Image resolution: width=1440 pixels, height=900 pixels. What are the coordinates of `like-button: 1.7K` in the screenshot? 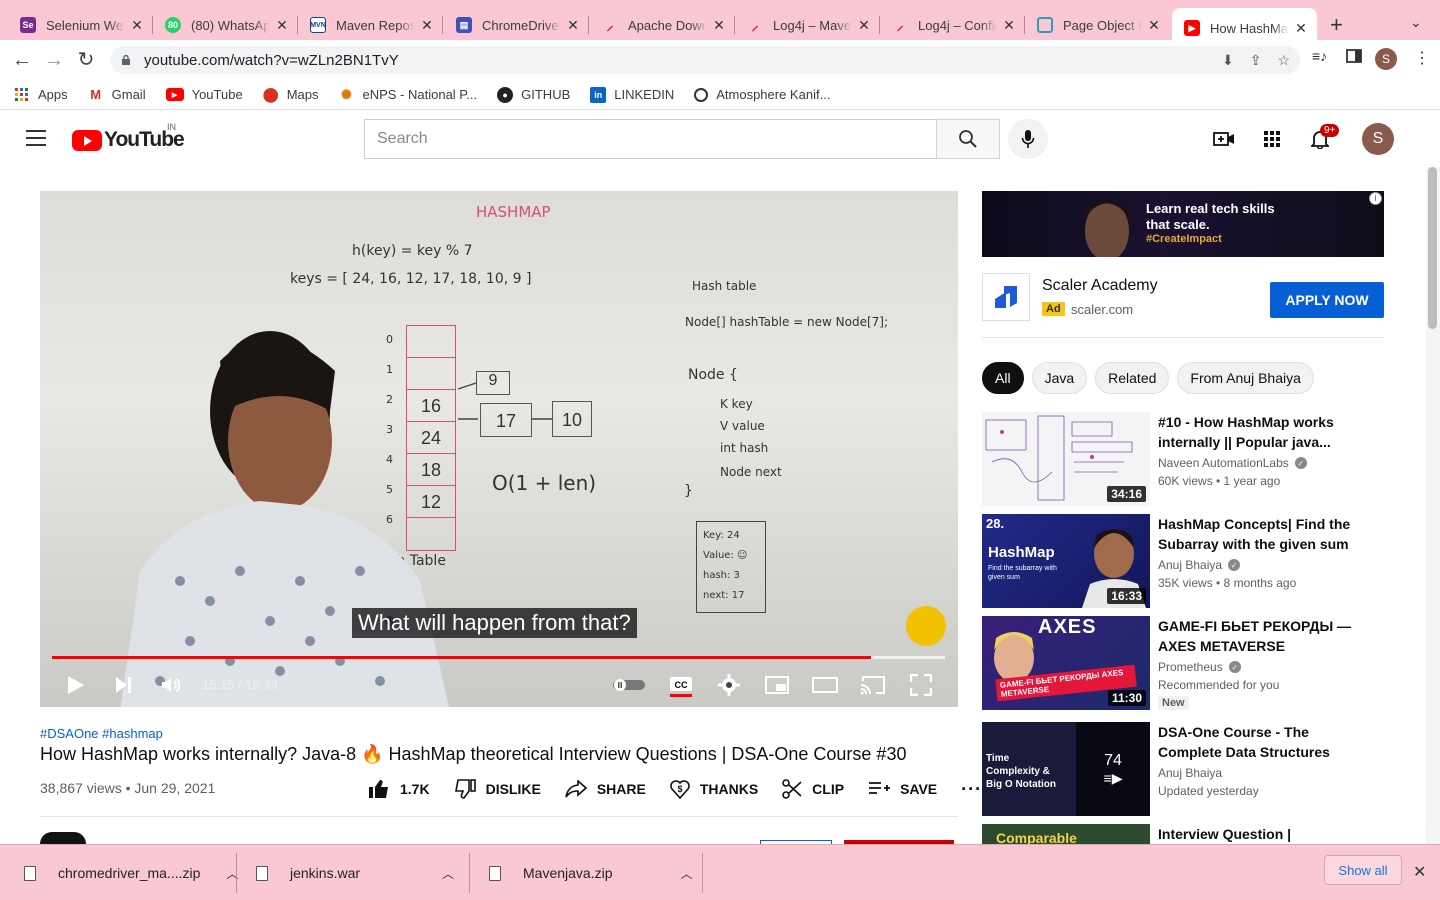 It's located at (399, 789).